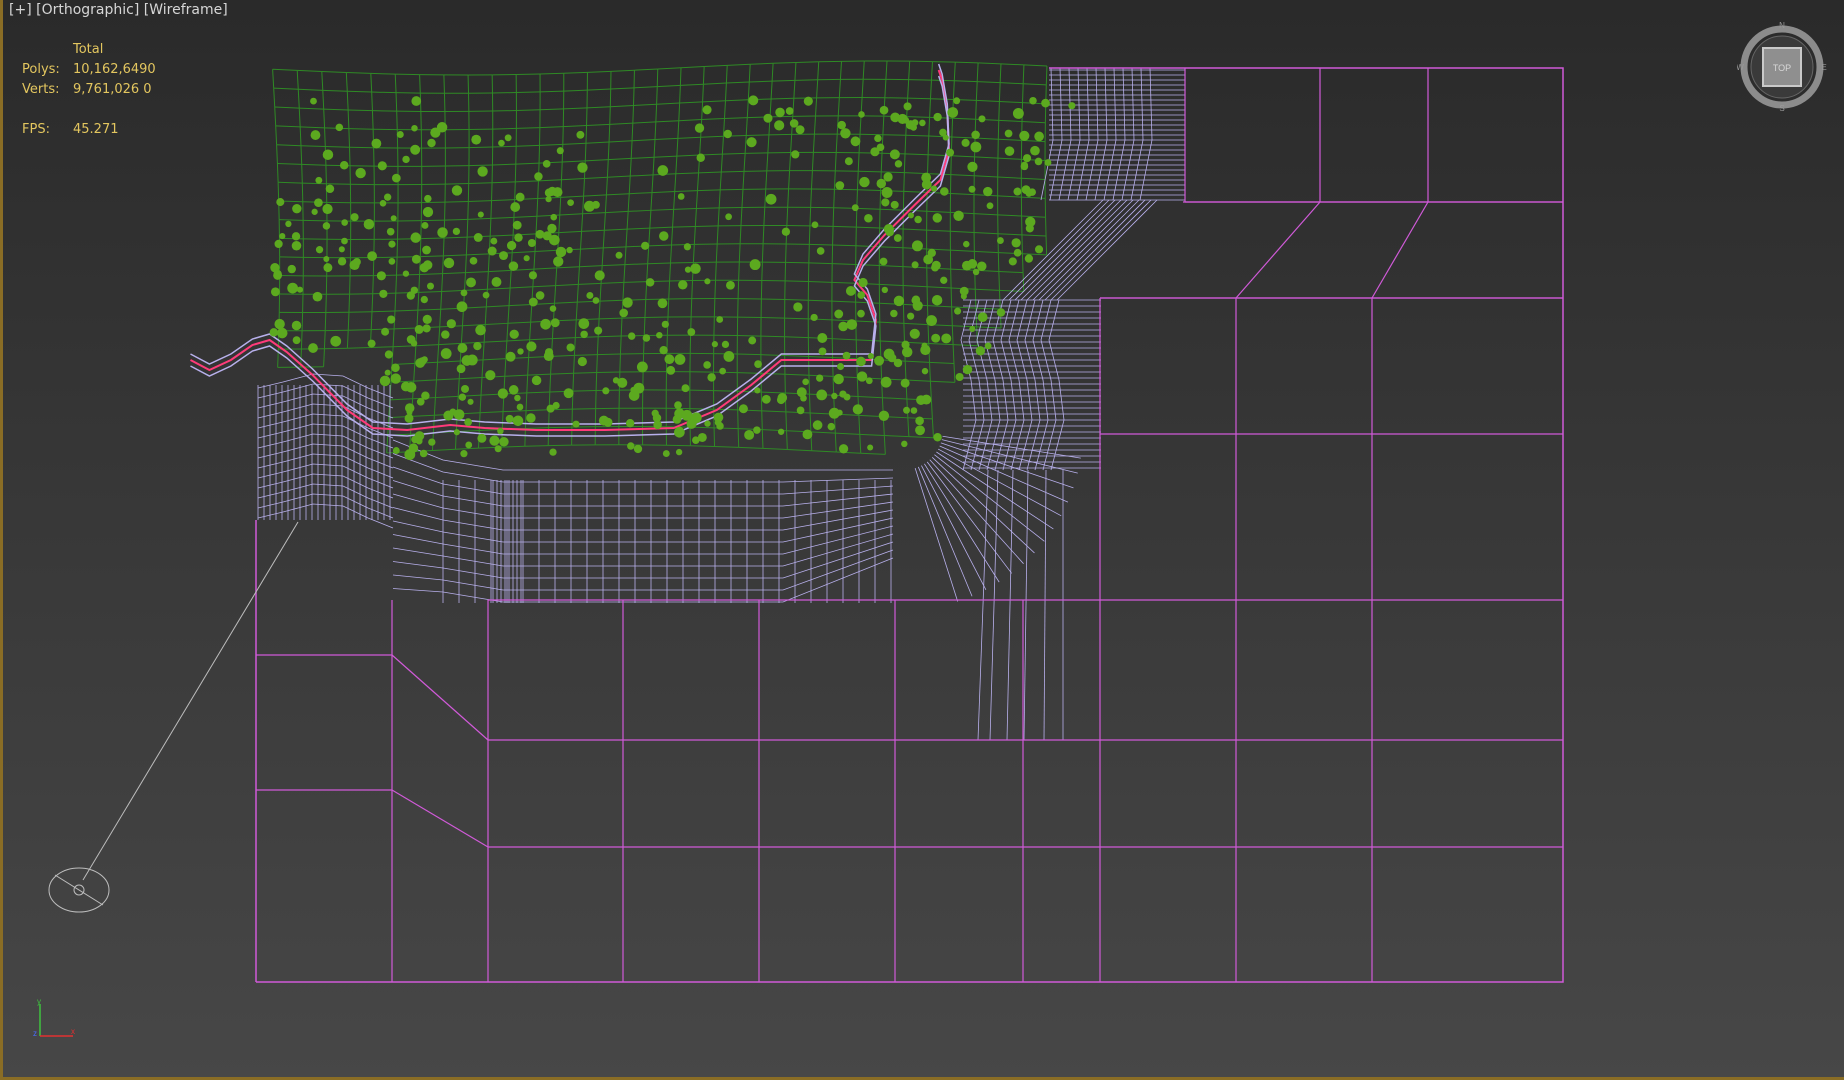  Describe the element at coordinates (114, 69) in the screenshot. I see `polys-value: 10,162,6490` at that location.